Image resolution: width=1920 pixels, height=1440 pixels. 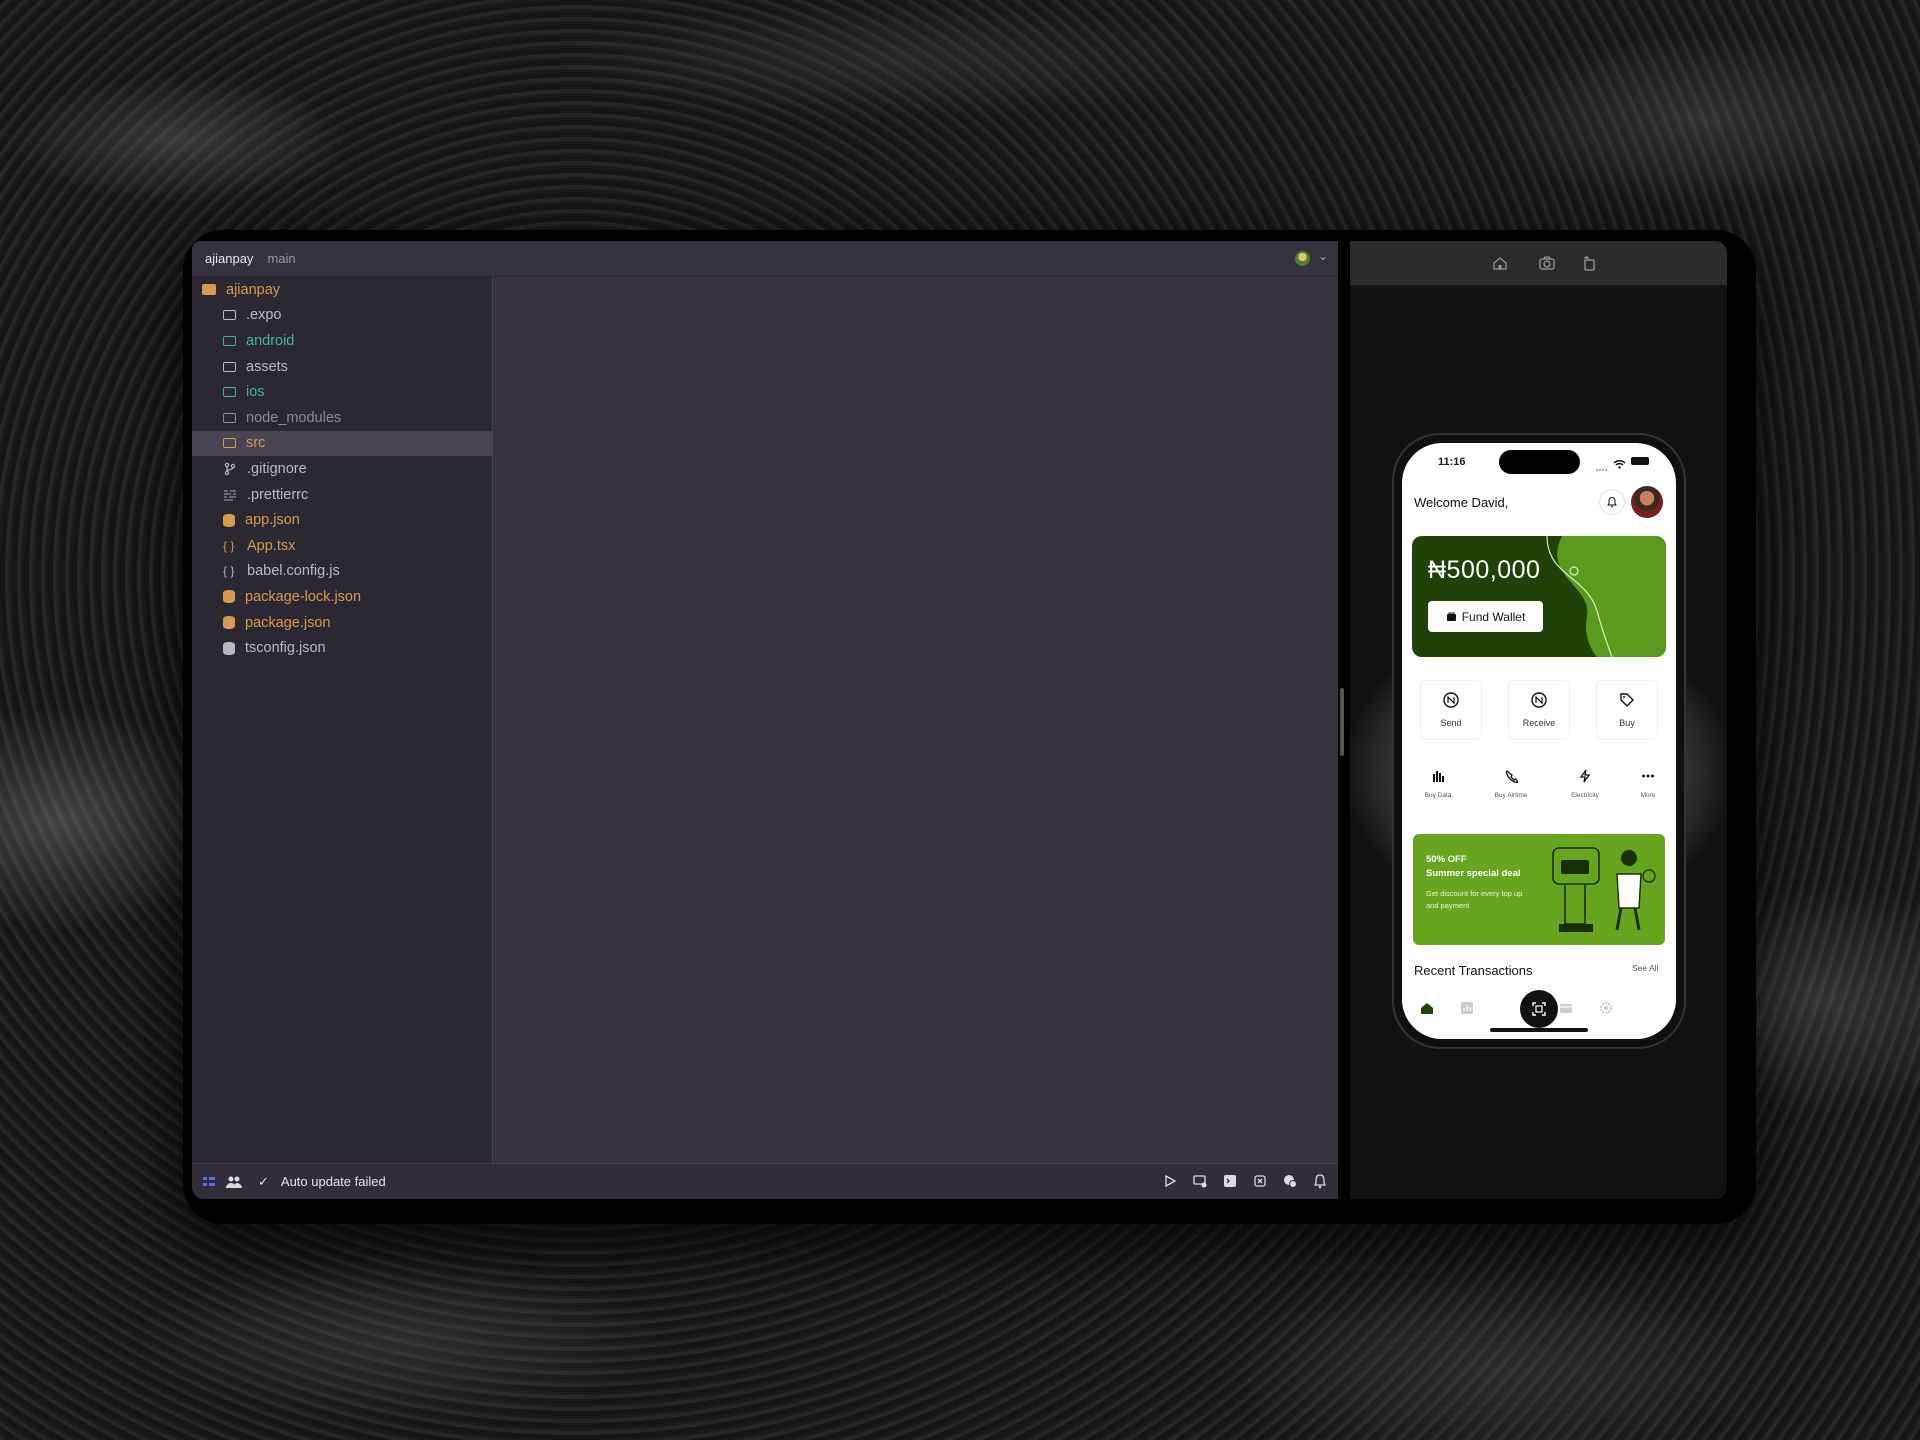 I want to click on quick-action-label: Send, so click(x=1451, y=723).